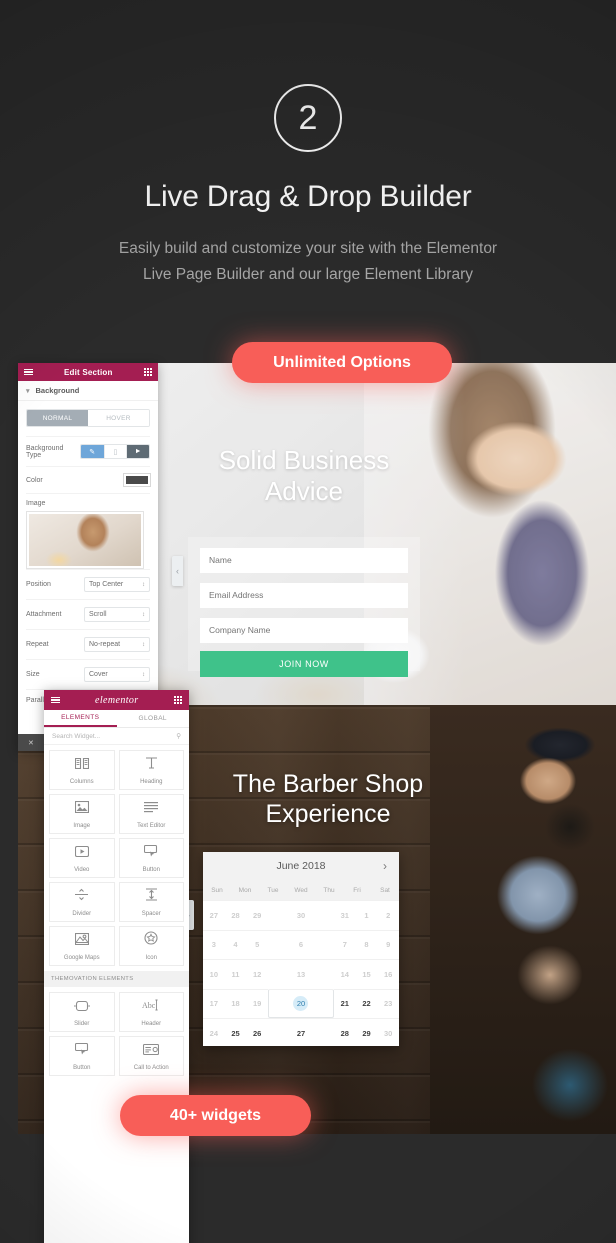 The image size is (616, 1243). What do you see at coordinates (117, 644) in the screenshot?
I see `repeat-select: No-repeat ↕` at bounding box center [117, 644].